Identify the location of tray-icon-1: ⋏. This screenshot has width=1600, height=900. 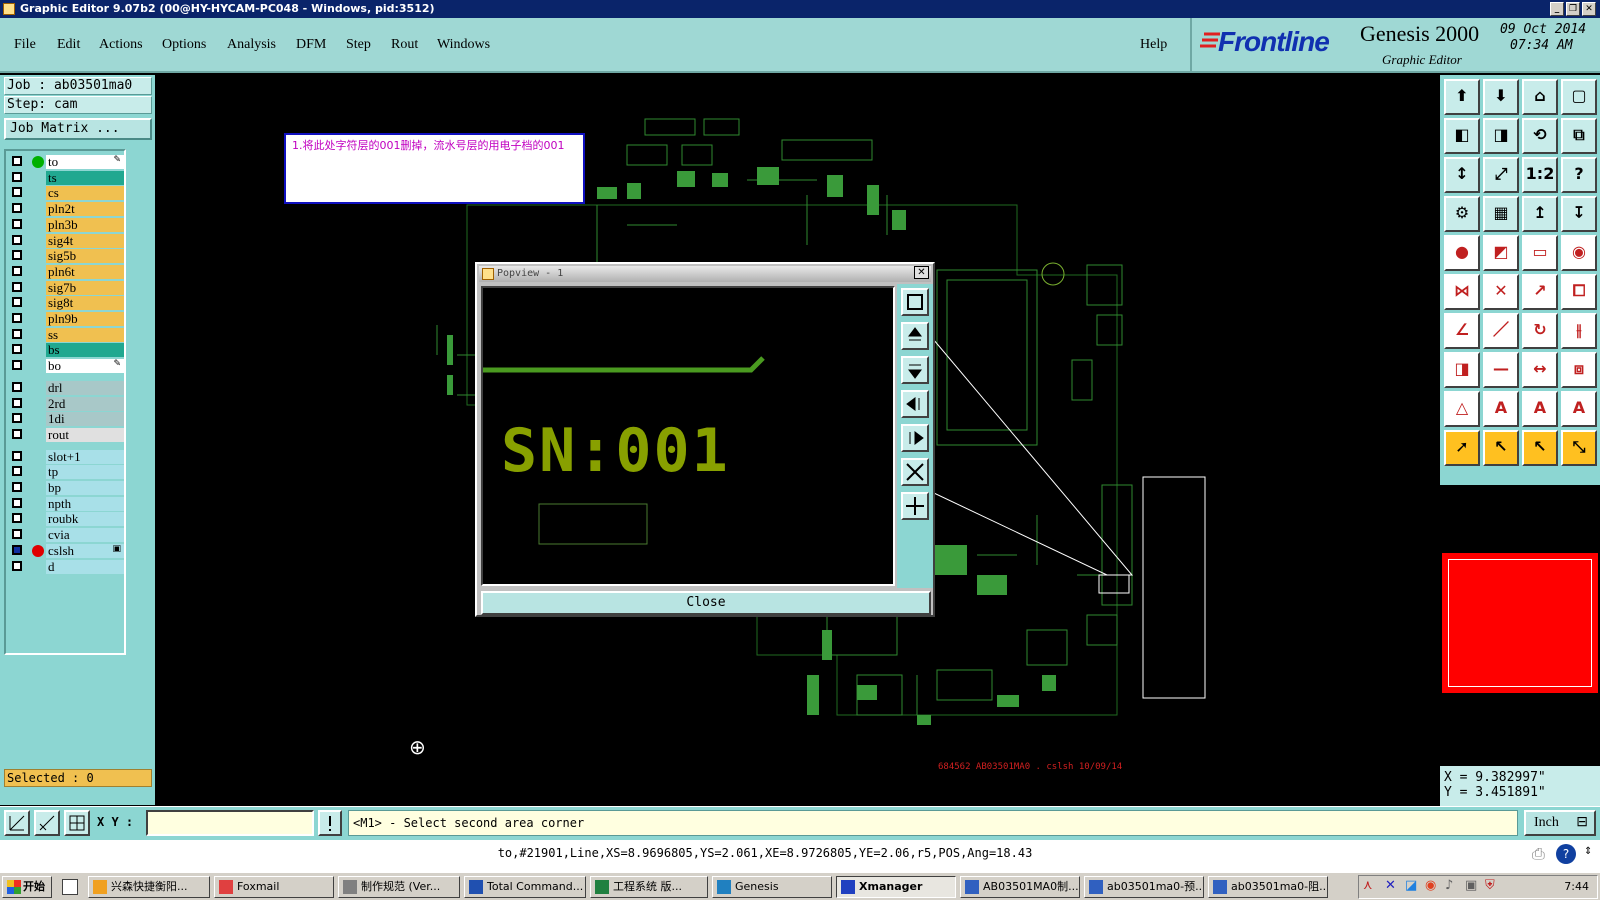
(1368, 885).